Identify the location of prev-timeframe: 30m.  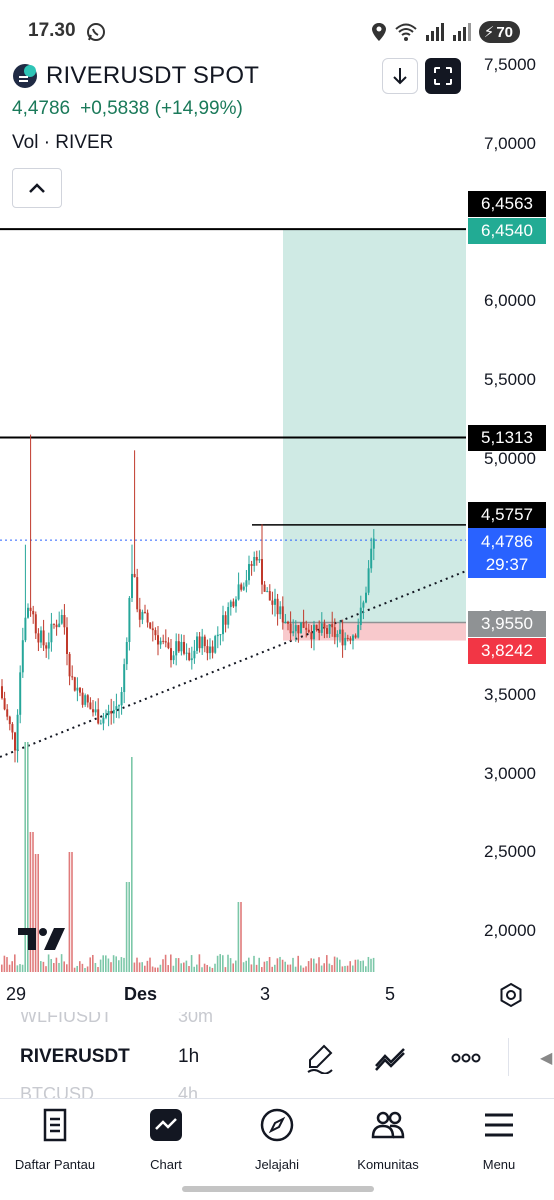
(195, 1019).